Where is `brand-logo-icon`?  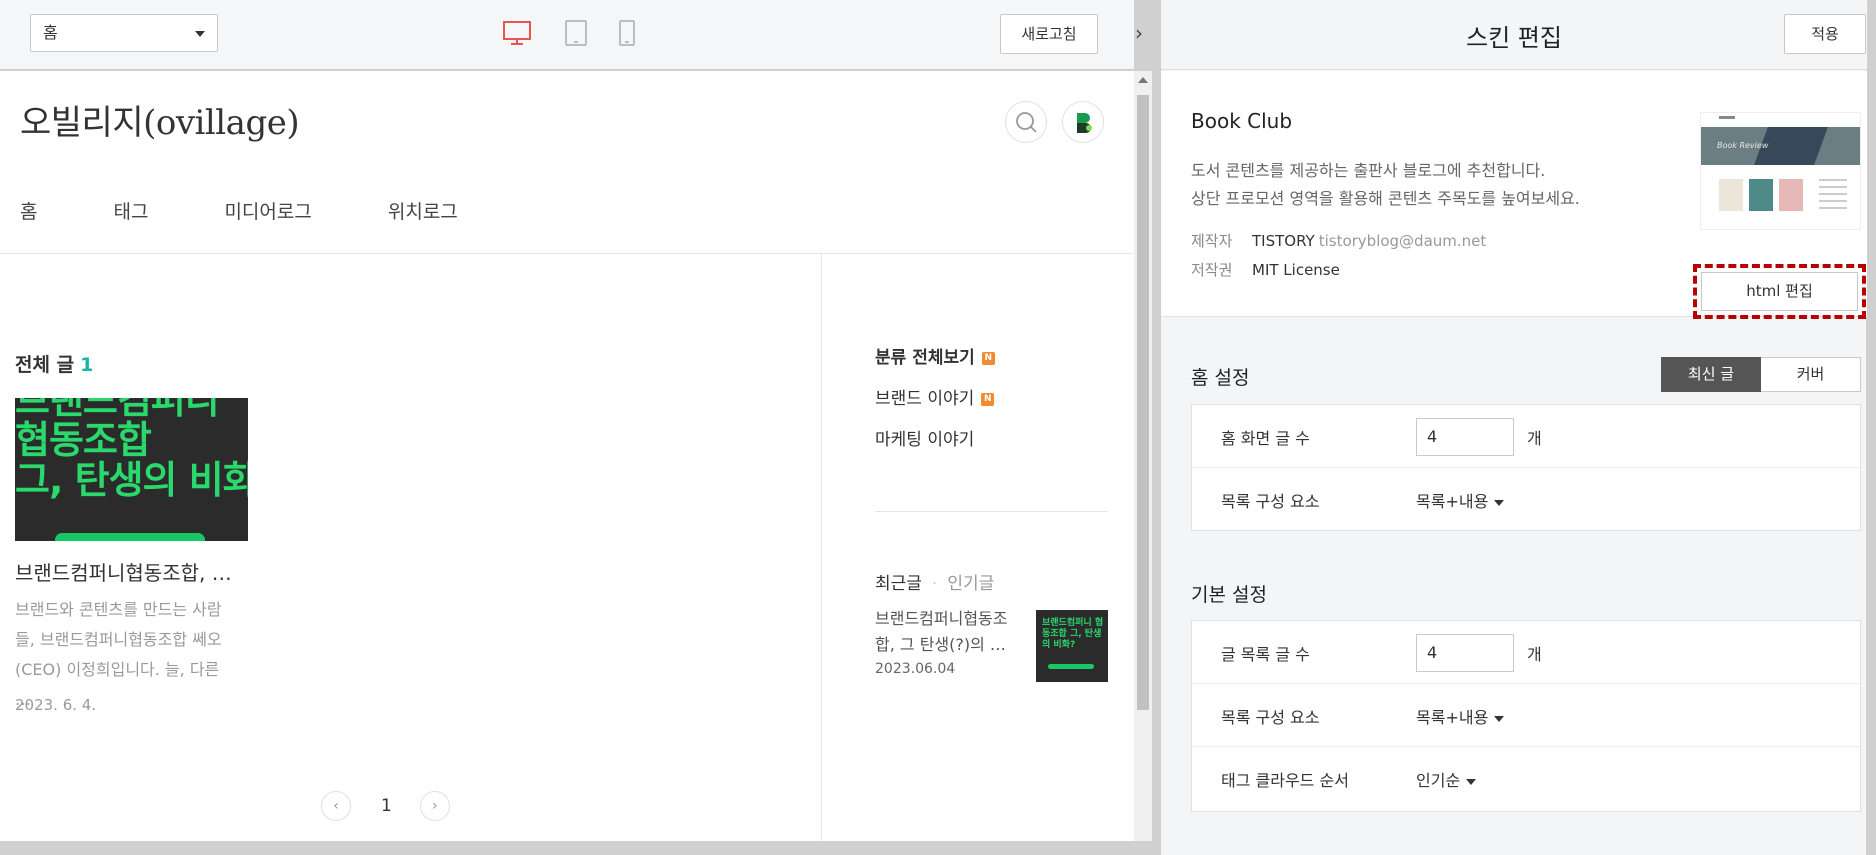 brand-logo-icon is located at coordinates (1084, 123).